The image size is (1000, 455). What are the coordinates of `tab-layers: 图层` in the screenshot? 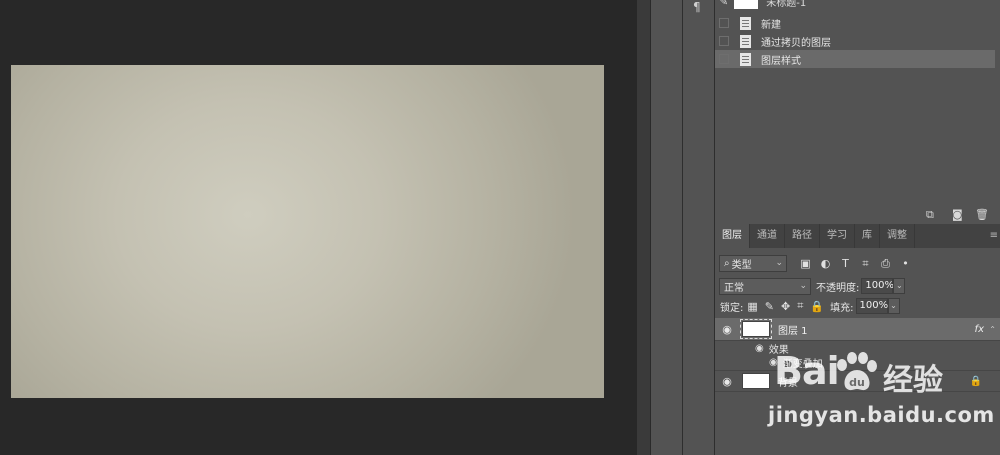 It's located at (732, 236).